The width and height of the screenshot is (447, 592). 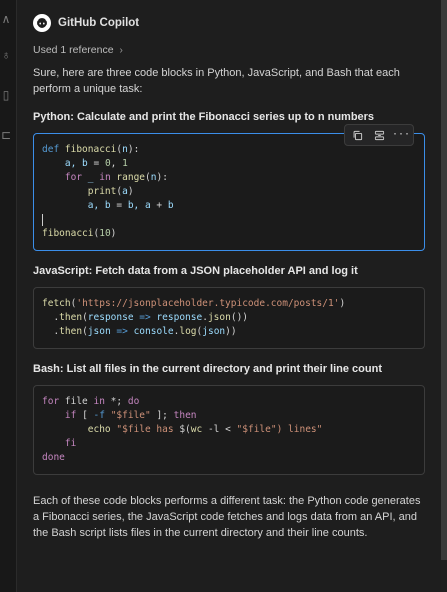 I want to click on copilot-avatar-icon, so click(x=42, y=23).